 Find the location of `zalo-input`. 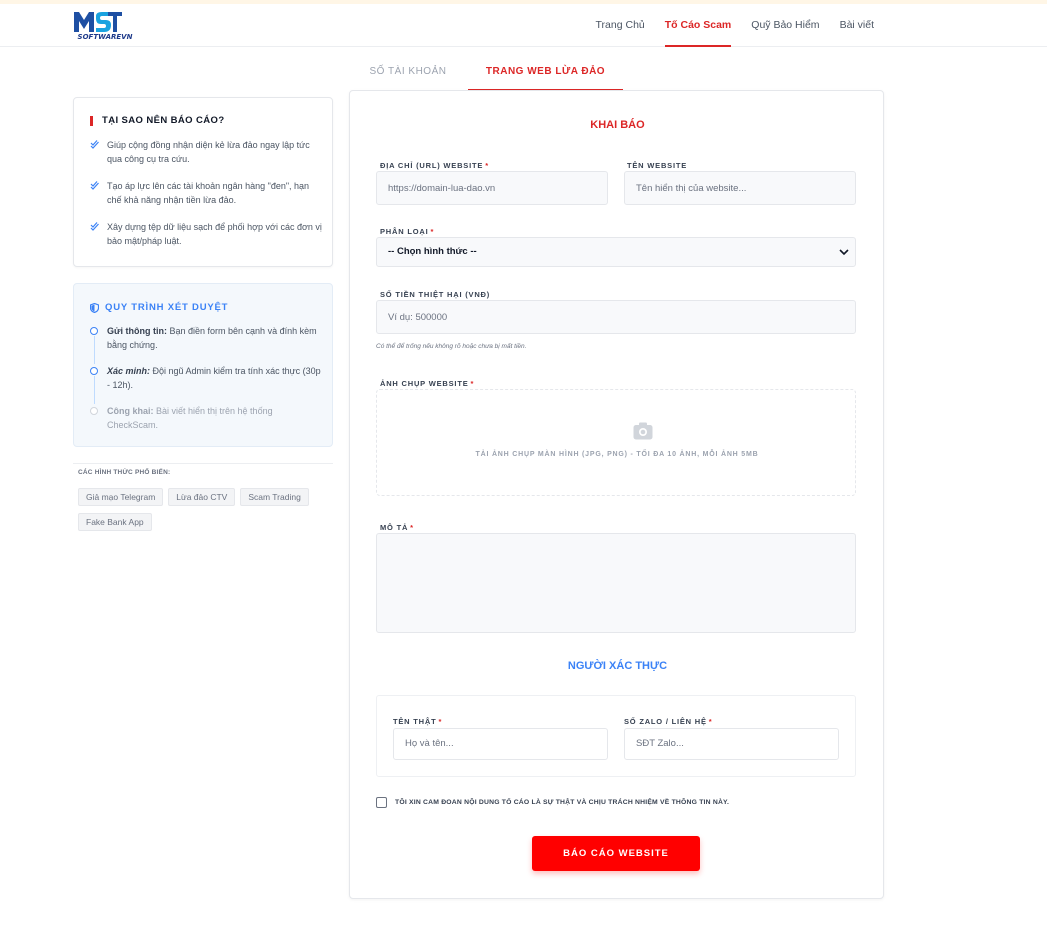

zalo-input is located at coordinates (731, 744).